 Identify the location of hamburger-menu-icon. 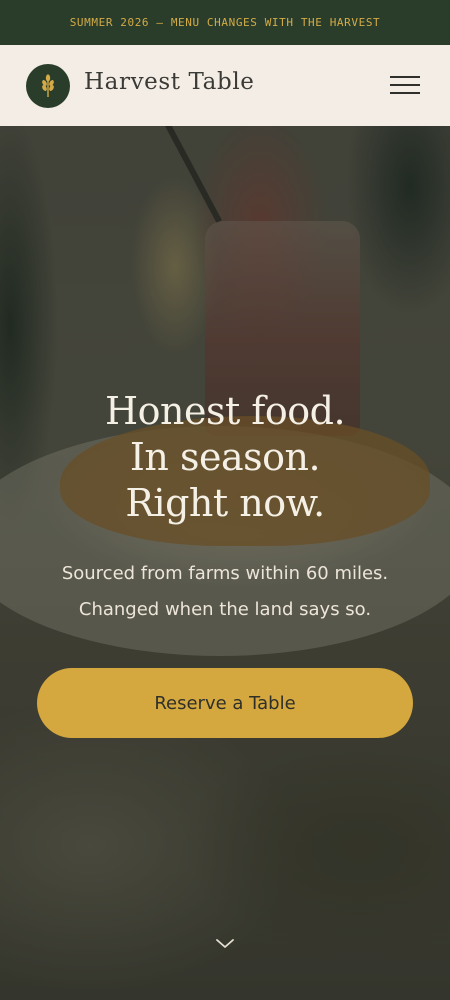
(405, 77).